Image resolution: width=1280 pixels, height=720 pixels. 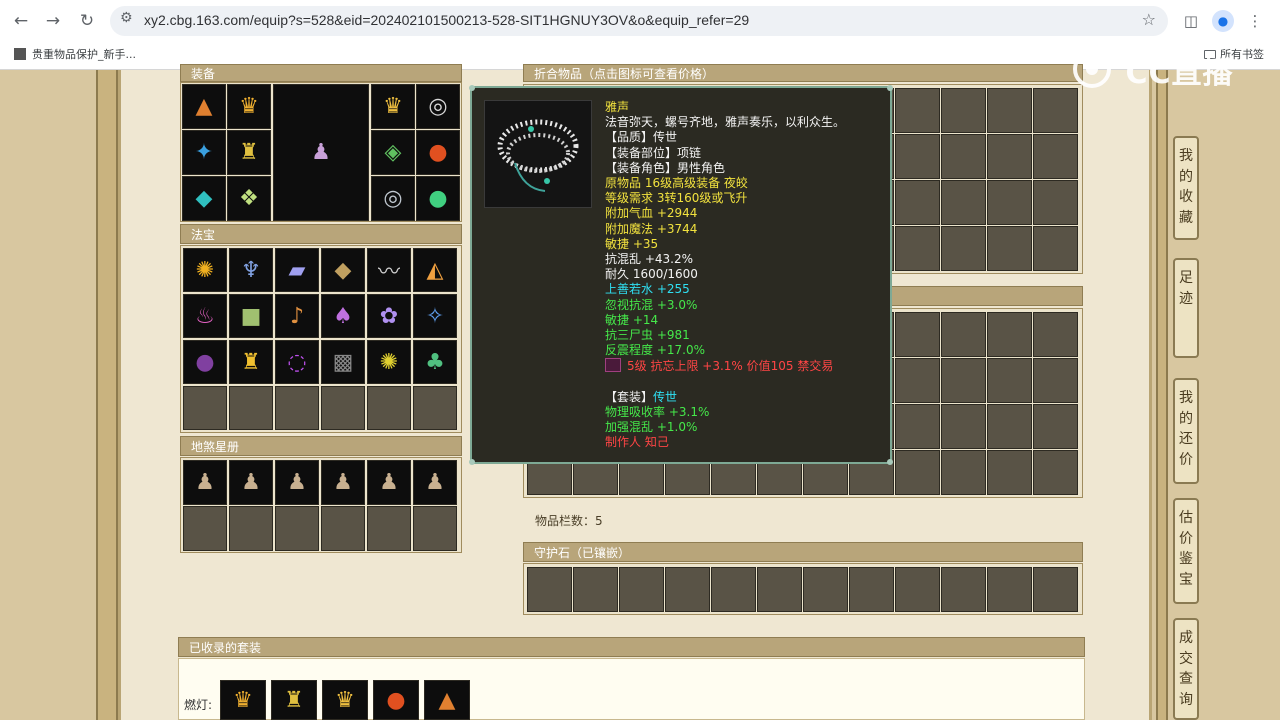 What do you see at coordinates (205, 316) in the screenshot?
I see `fabao-slot: ♨` at bounding box center [205, 316].